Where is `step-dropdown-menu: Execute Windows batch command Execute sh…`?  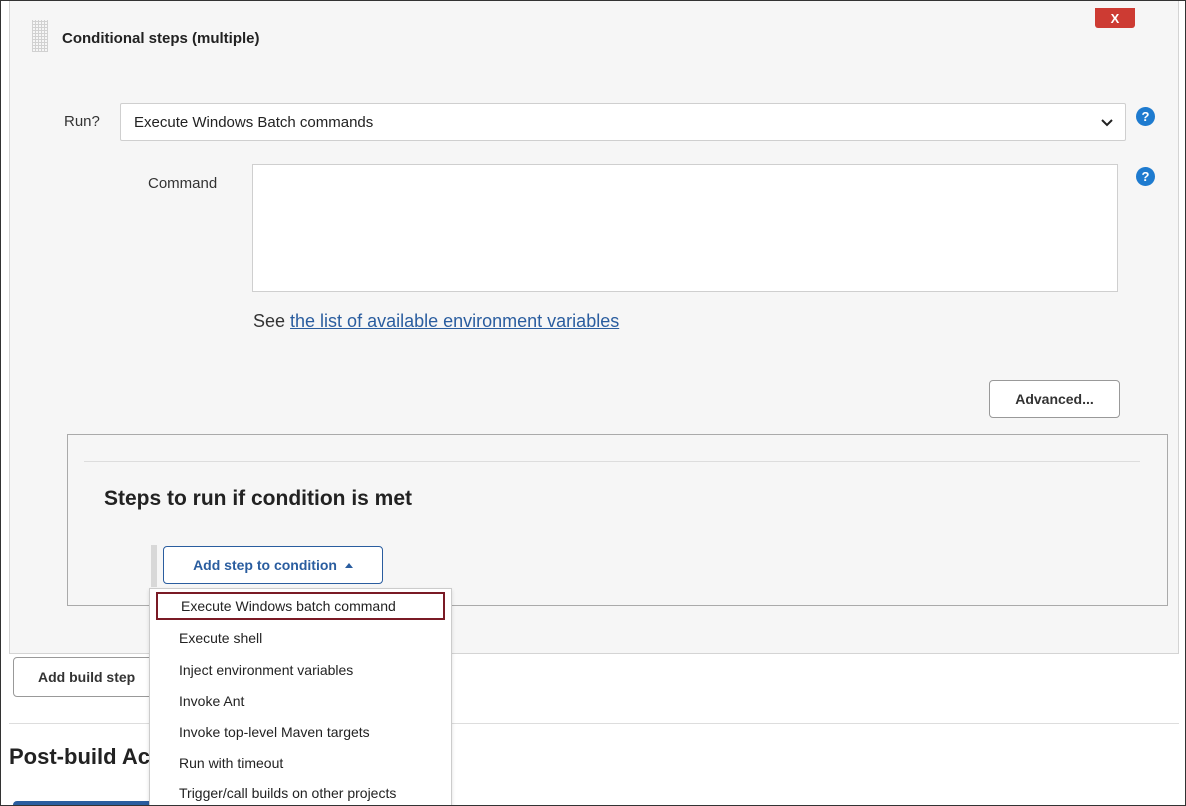
step-dropdown-menu: Execute Windows batch command Execute sh… is located at coordinates (300, 696).